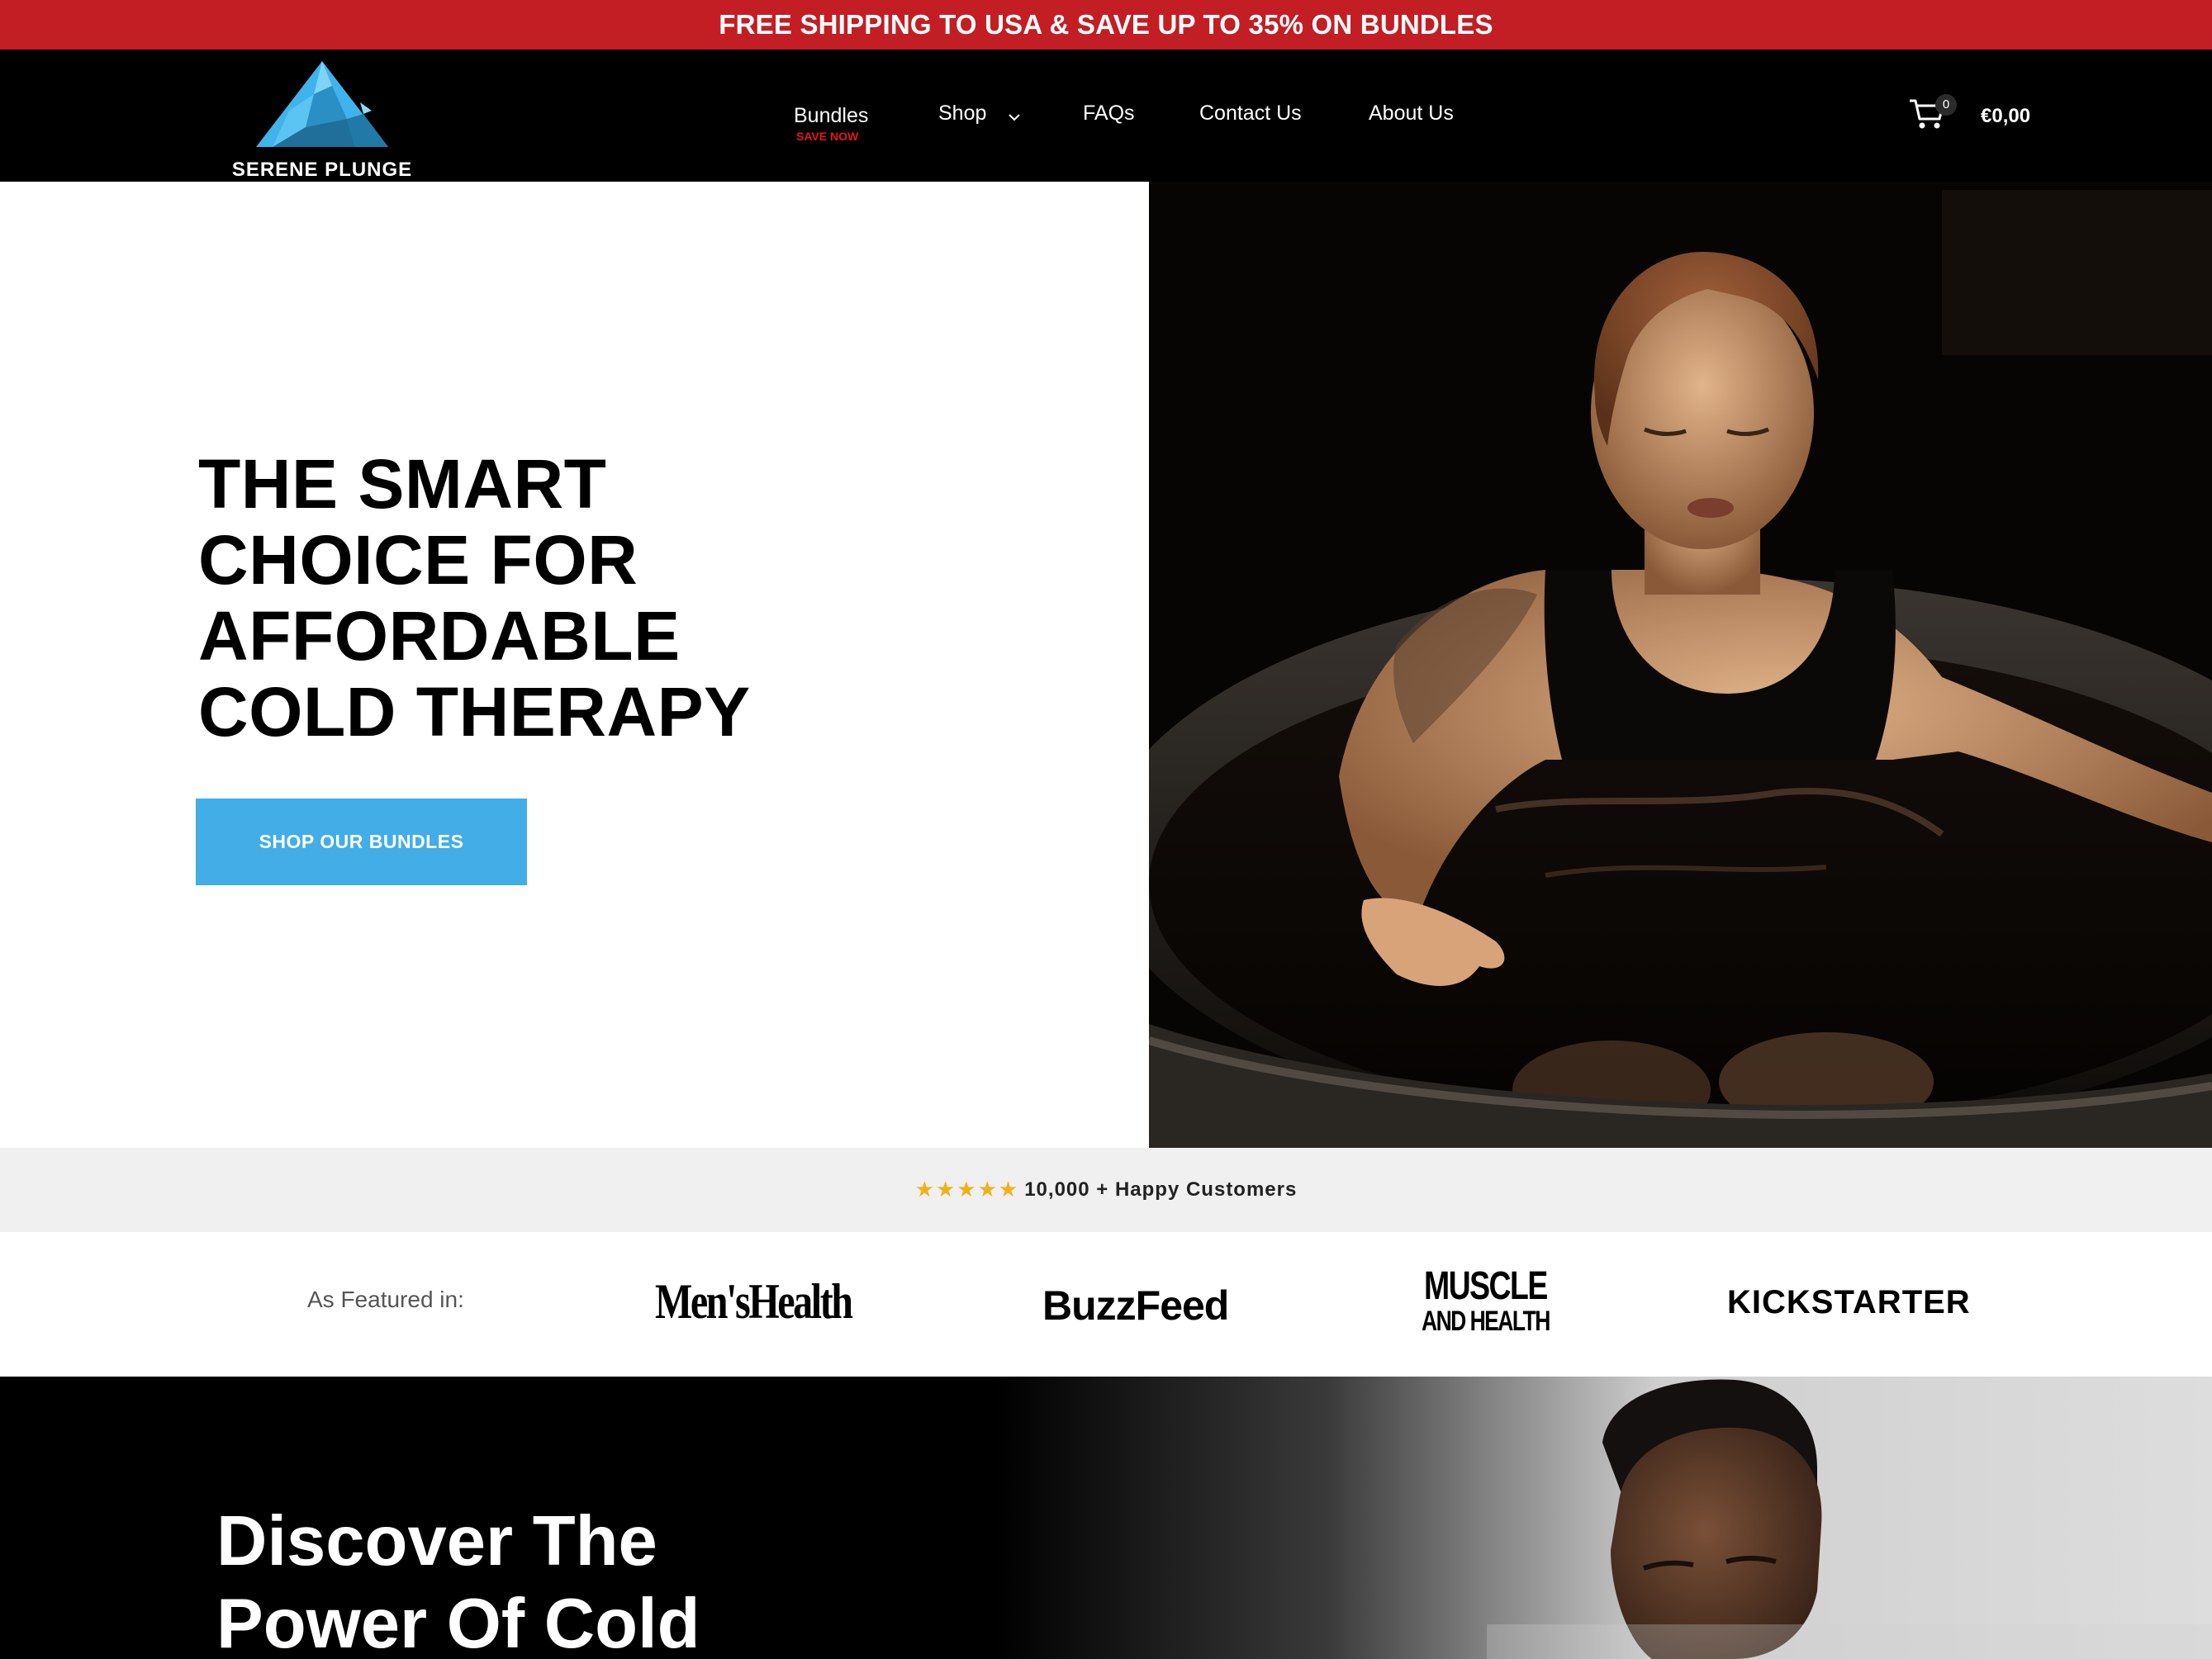 This screenshot has width=2212, height=1659. I want to click on buzzfeed-logo: BuzzFeed, so click(1135, 1306).